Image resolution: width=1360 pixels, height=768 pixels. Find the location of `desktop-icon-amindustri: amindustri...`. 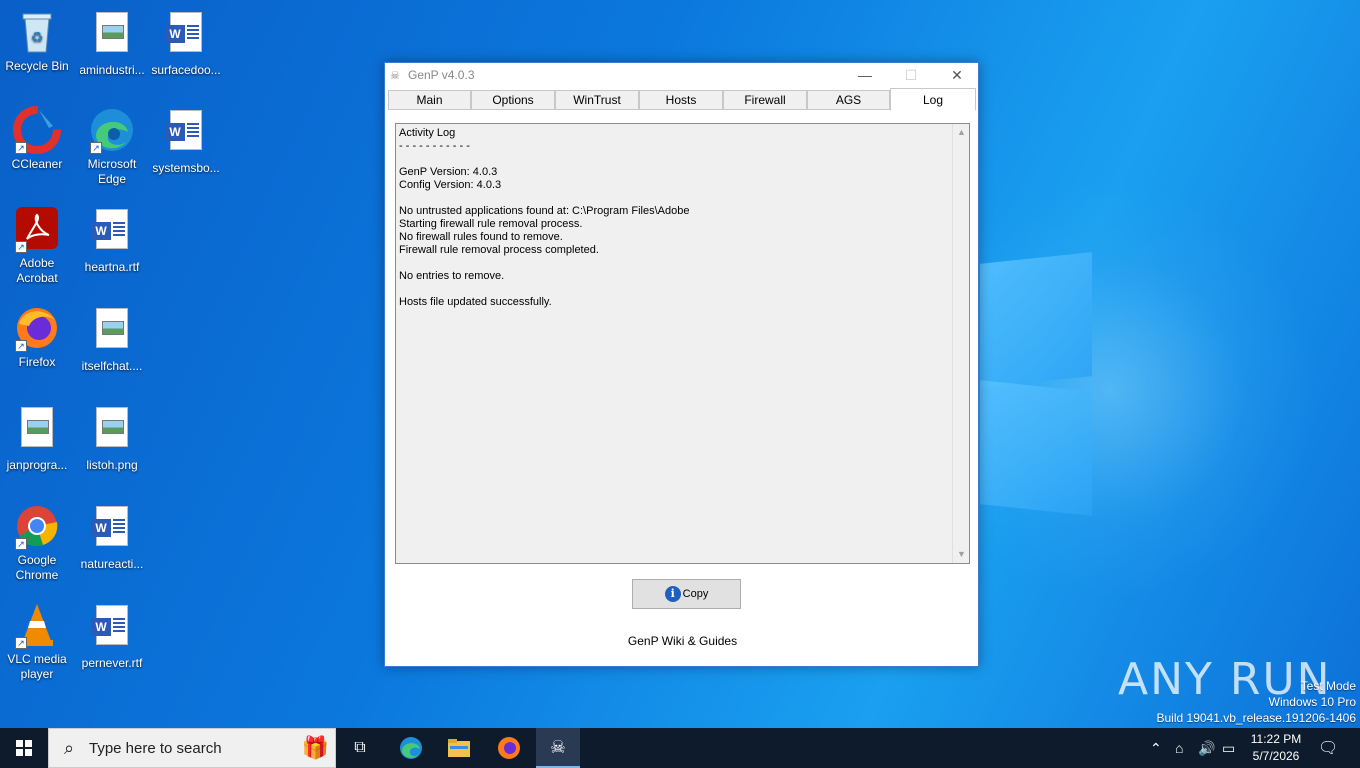

desktop-icon-amindustri: amindustri... is located at coordinates (112, 43).